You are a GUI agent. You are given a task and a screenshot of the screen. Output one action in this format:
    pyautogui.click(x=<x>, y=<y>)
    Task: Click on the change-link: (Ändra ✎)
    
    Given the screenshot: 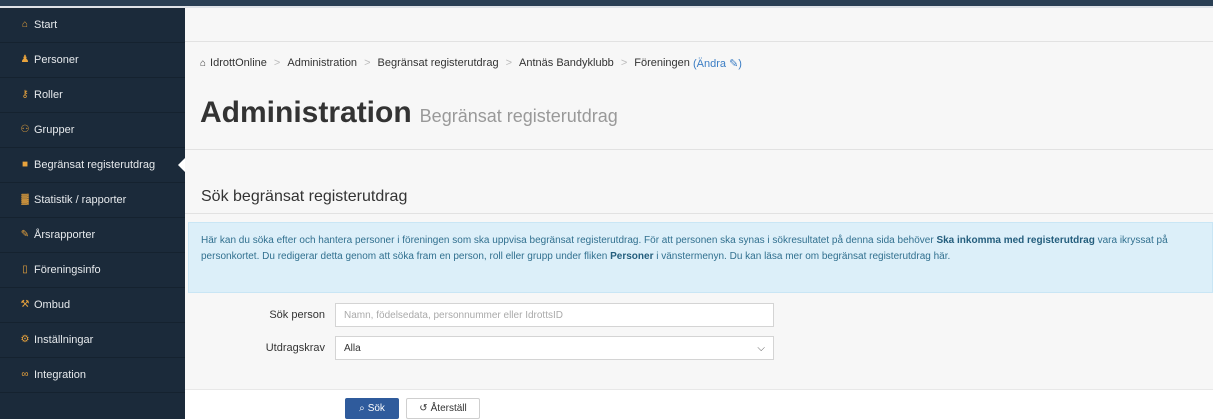 What is the action you would take?
    pyautogui.click(x=716, y=63)
    